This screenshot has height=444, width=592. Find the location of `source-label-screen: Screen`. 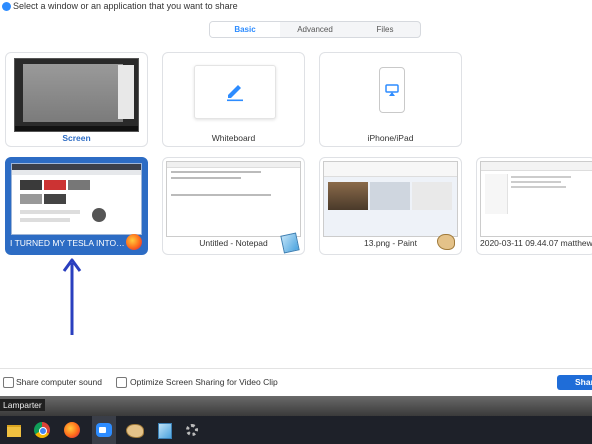

source-label-screen: Screen is located at coordinates (76, 138).